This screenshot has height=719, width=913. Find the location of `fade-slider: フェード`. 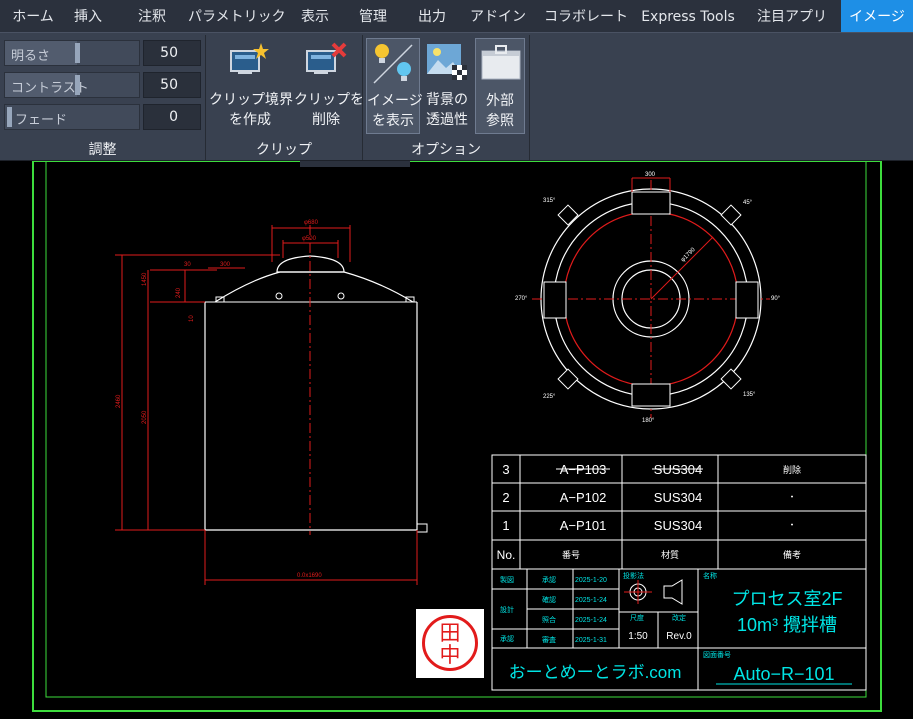

fade-slider: フェード is located at coordinates (72, 117).